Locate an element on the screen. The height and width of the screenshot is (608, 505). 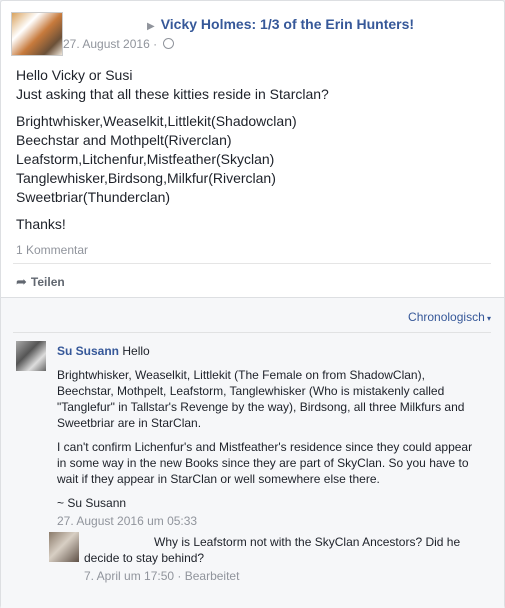
page-avatar is located at coordinates (37, 34).